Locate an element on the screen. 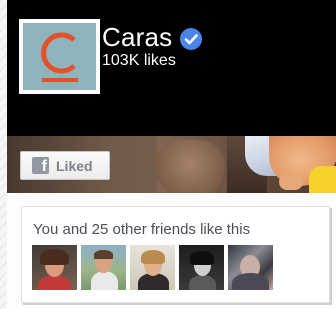 This screenshot has height=309, width=336. verified-badge-icon is located at coordinates (191, 38).